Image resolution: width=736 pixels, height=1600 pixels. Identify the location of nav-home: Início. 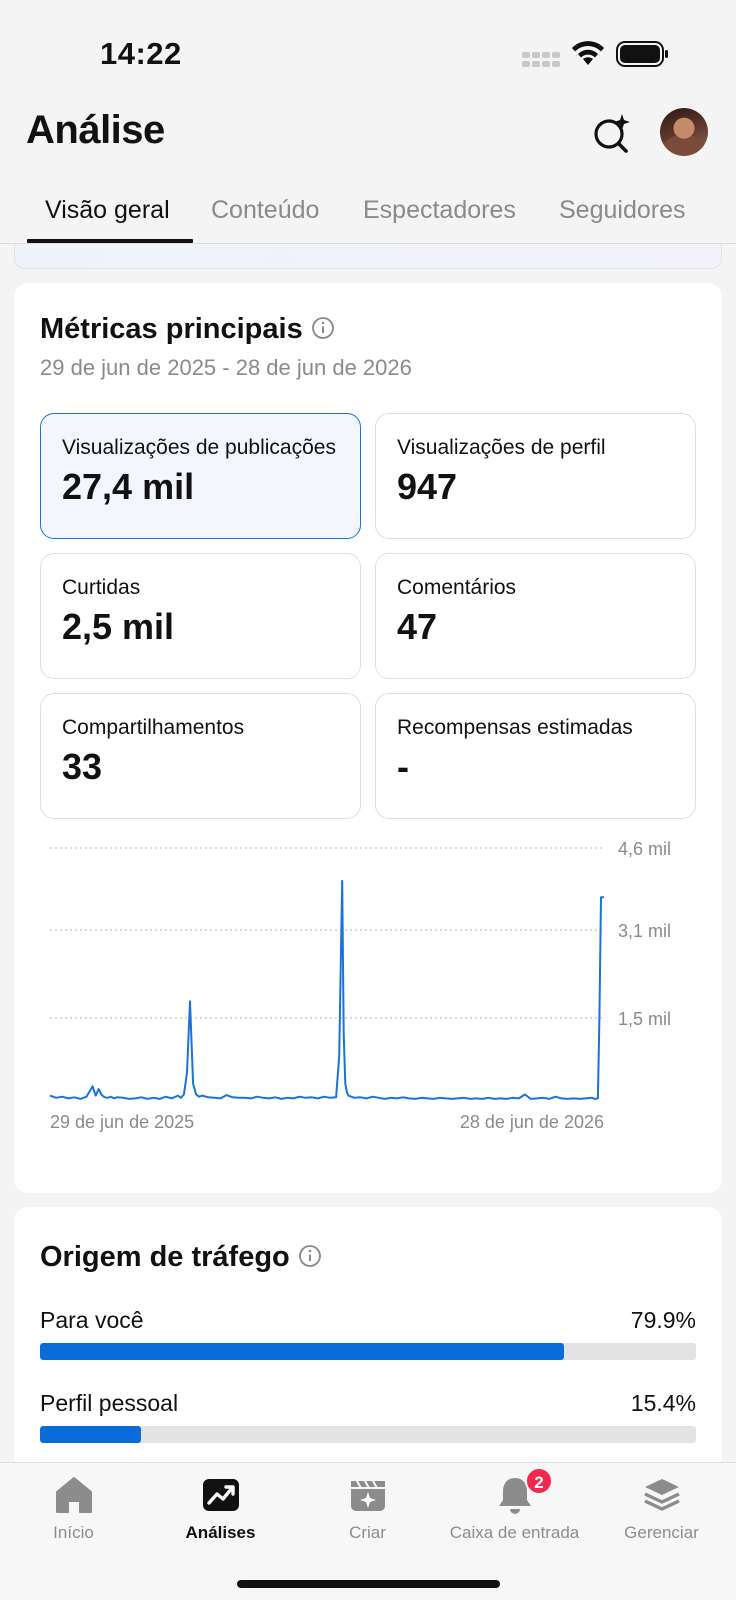
(73, 1508).